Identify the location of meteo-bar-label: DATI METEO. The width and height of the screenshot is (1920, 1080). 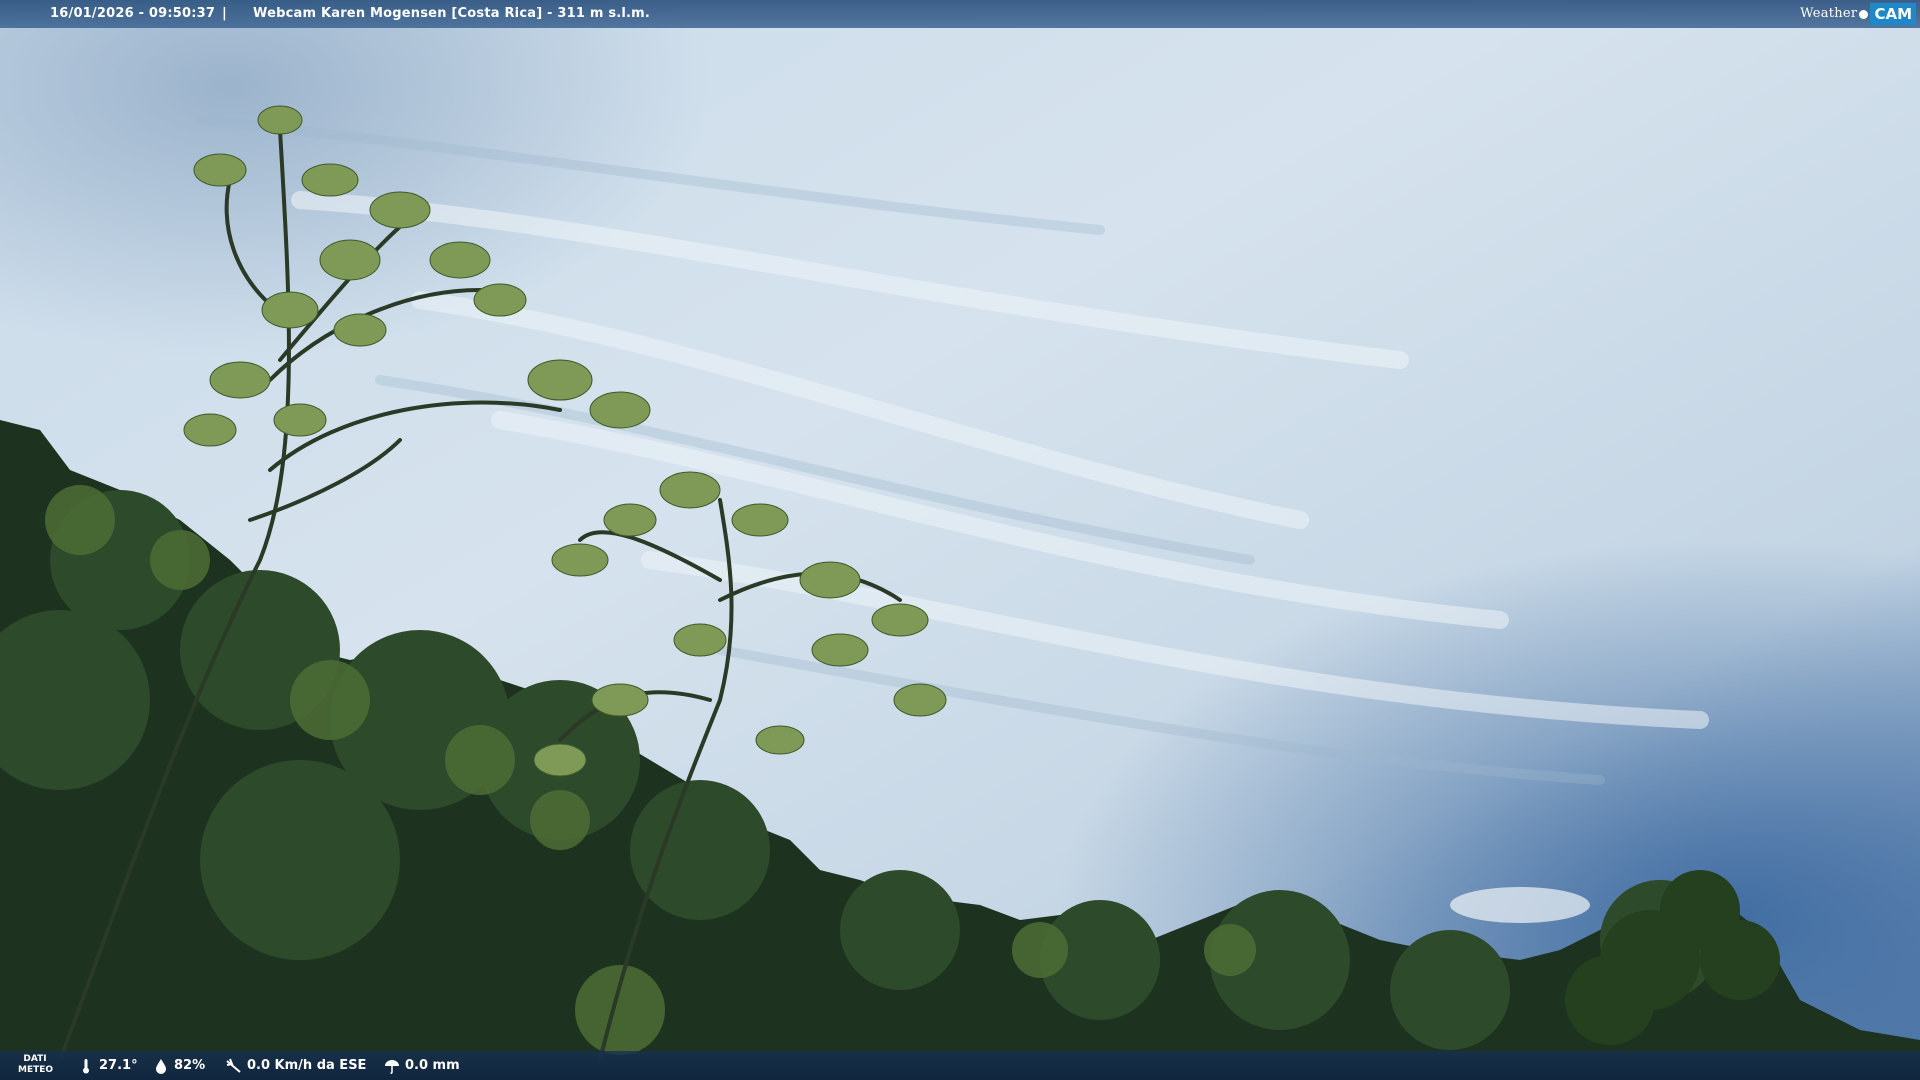
(36, 1065).